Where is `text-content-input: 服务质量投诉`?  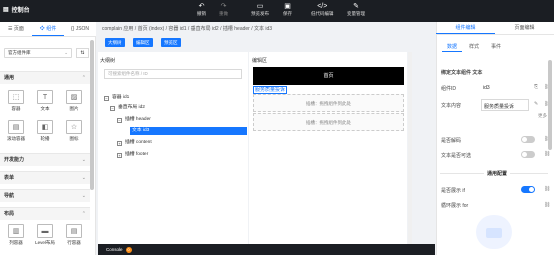 text-content-input: 服务质量投诉 is located at coordinates (505, 105).